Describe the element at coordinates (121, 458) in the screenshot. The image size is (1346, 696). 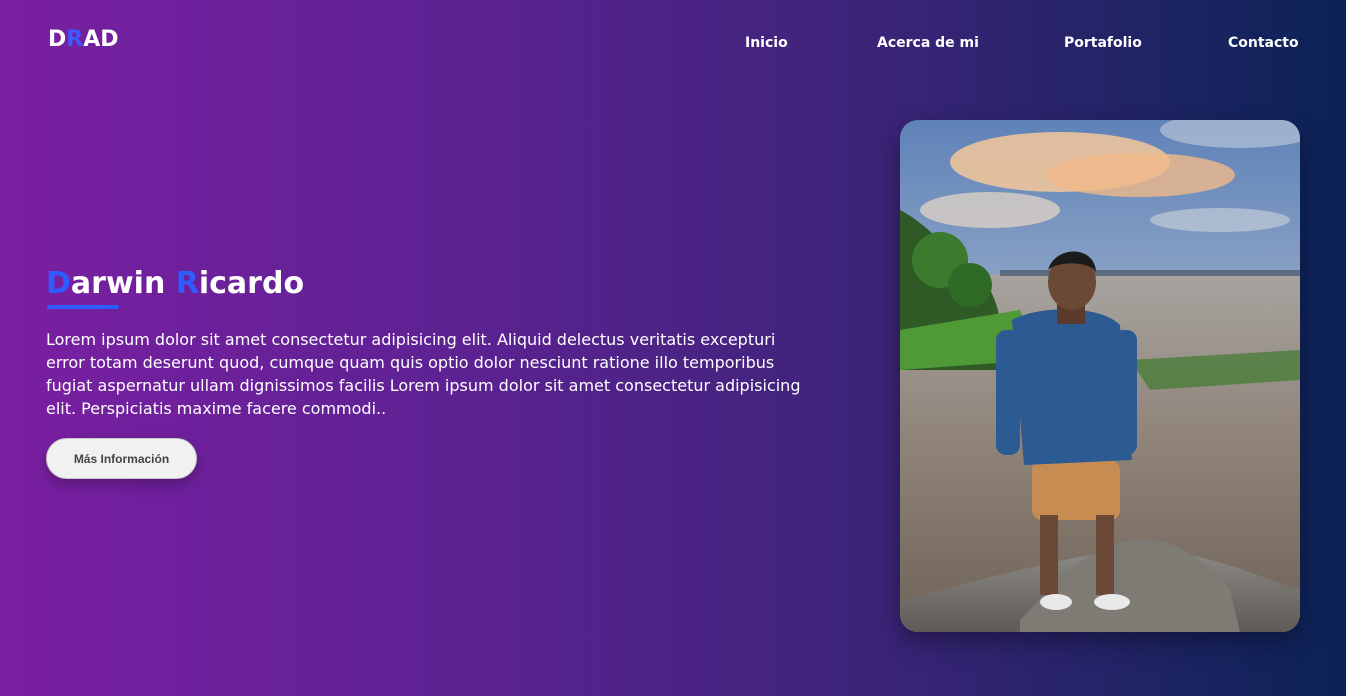
I see `more-info-button: Más Información` at that location.